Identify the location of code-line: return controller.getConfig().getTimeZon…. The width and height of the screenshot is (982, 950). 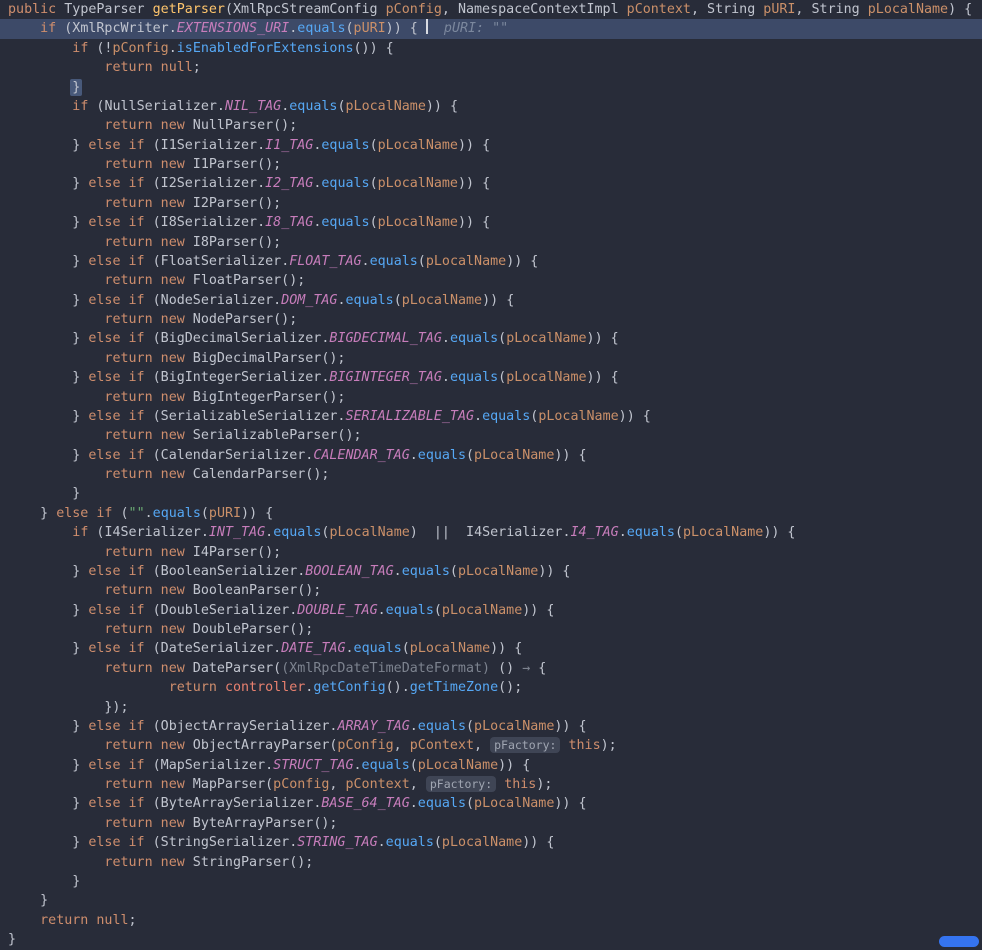
(491, 687).